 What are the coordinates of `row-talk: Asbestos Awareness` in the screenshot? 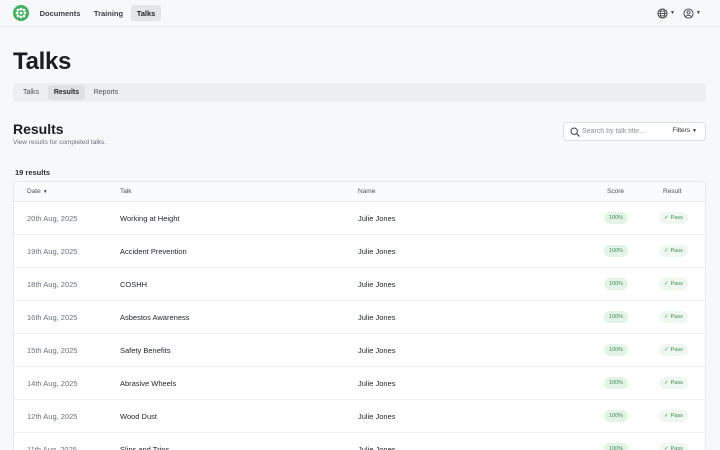 It's located at (155, 317).